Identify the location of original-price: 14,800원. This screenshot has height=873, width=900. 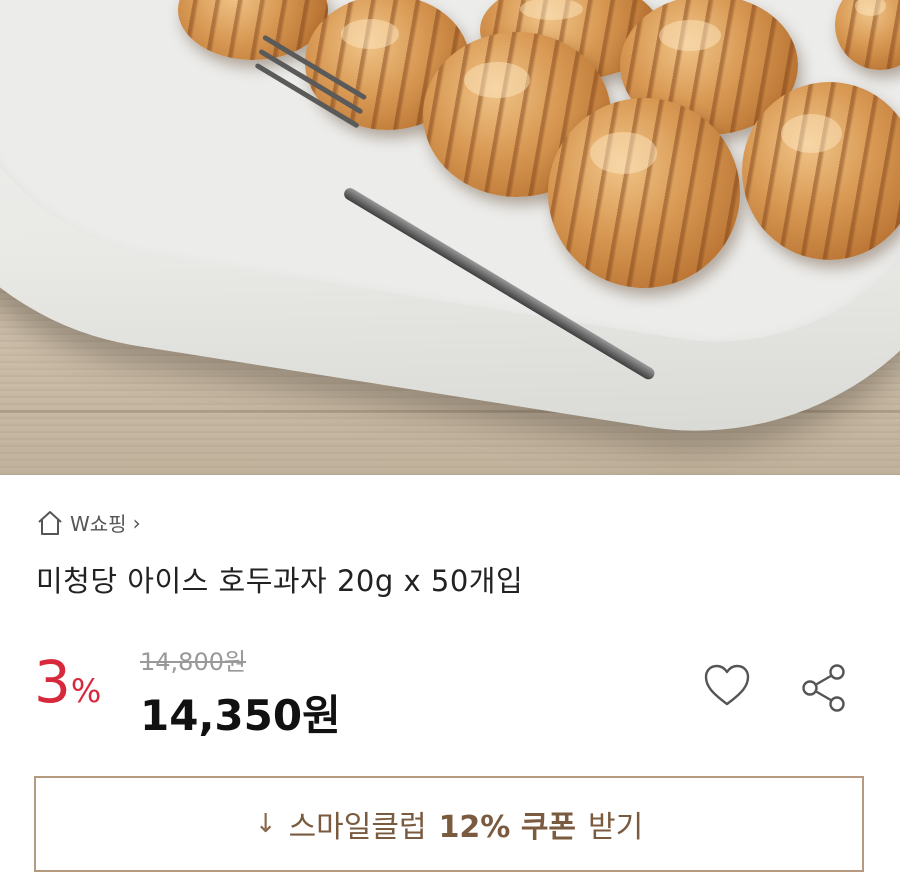
(193, 662).